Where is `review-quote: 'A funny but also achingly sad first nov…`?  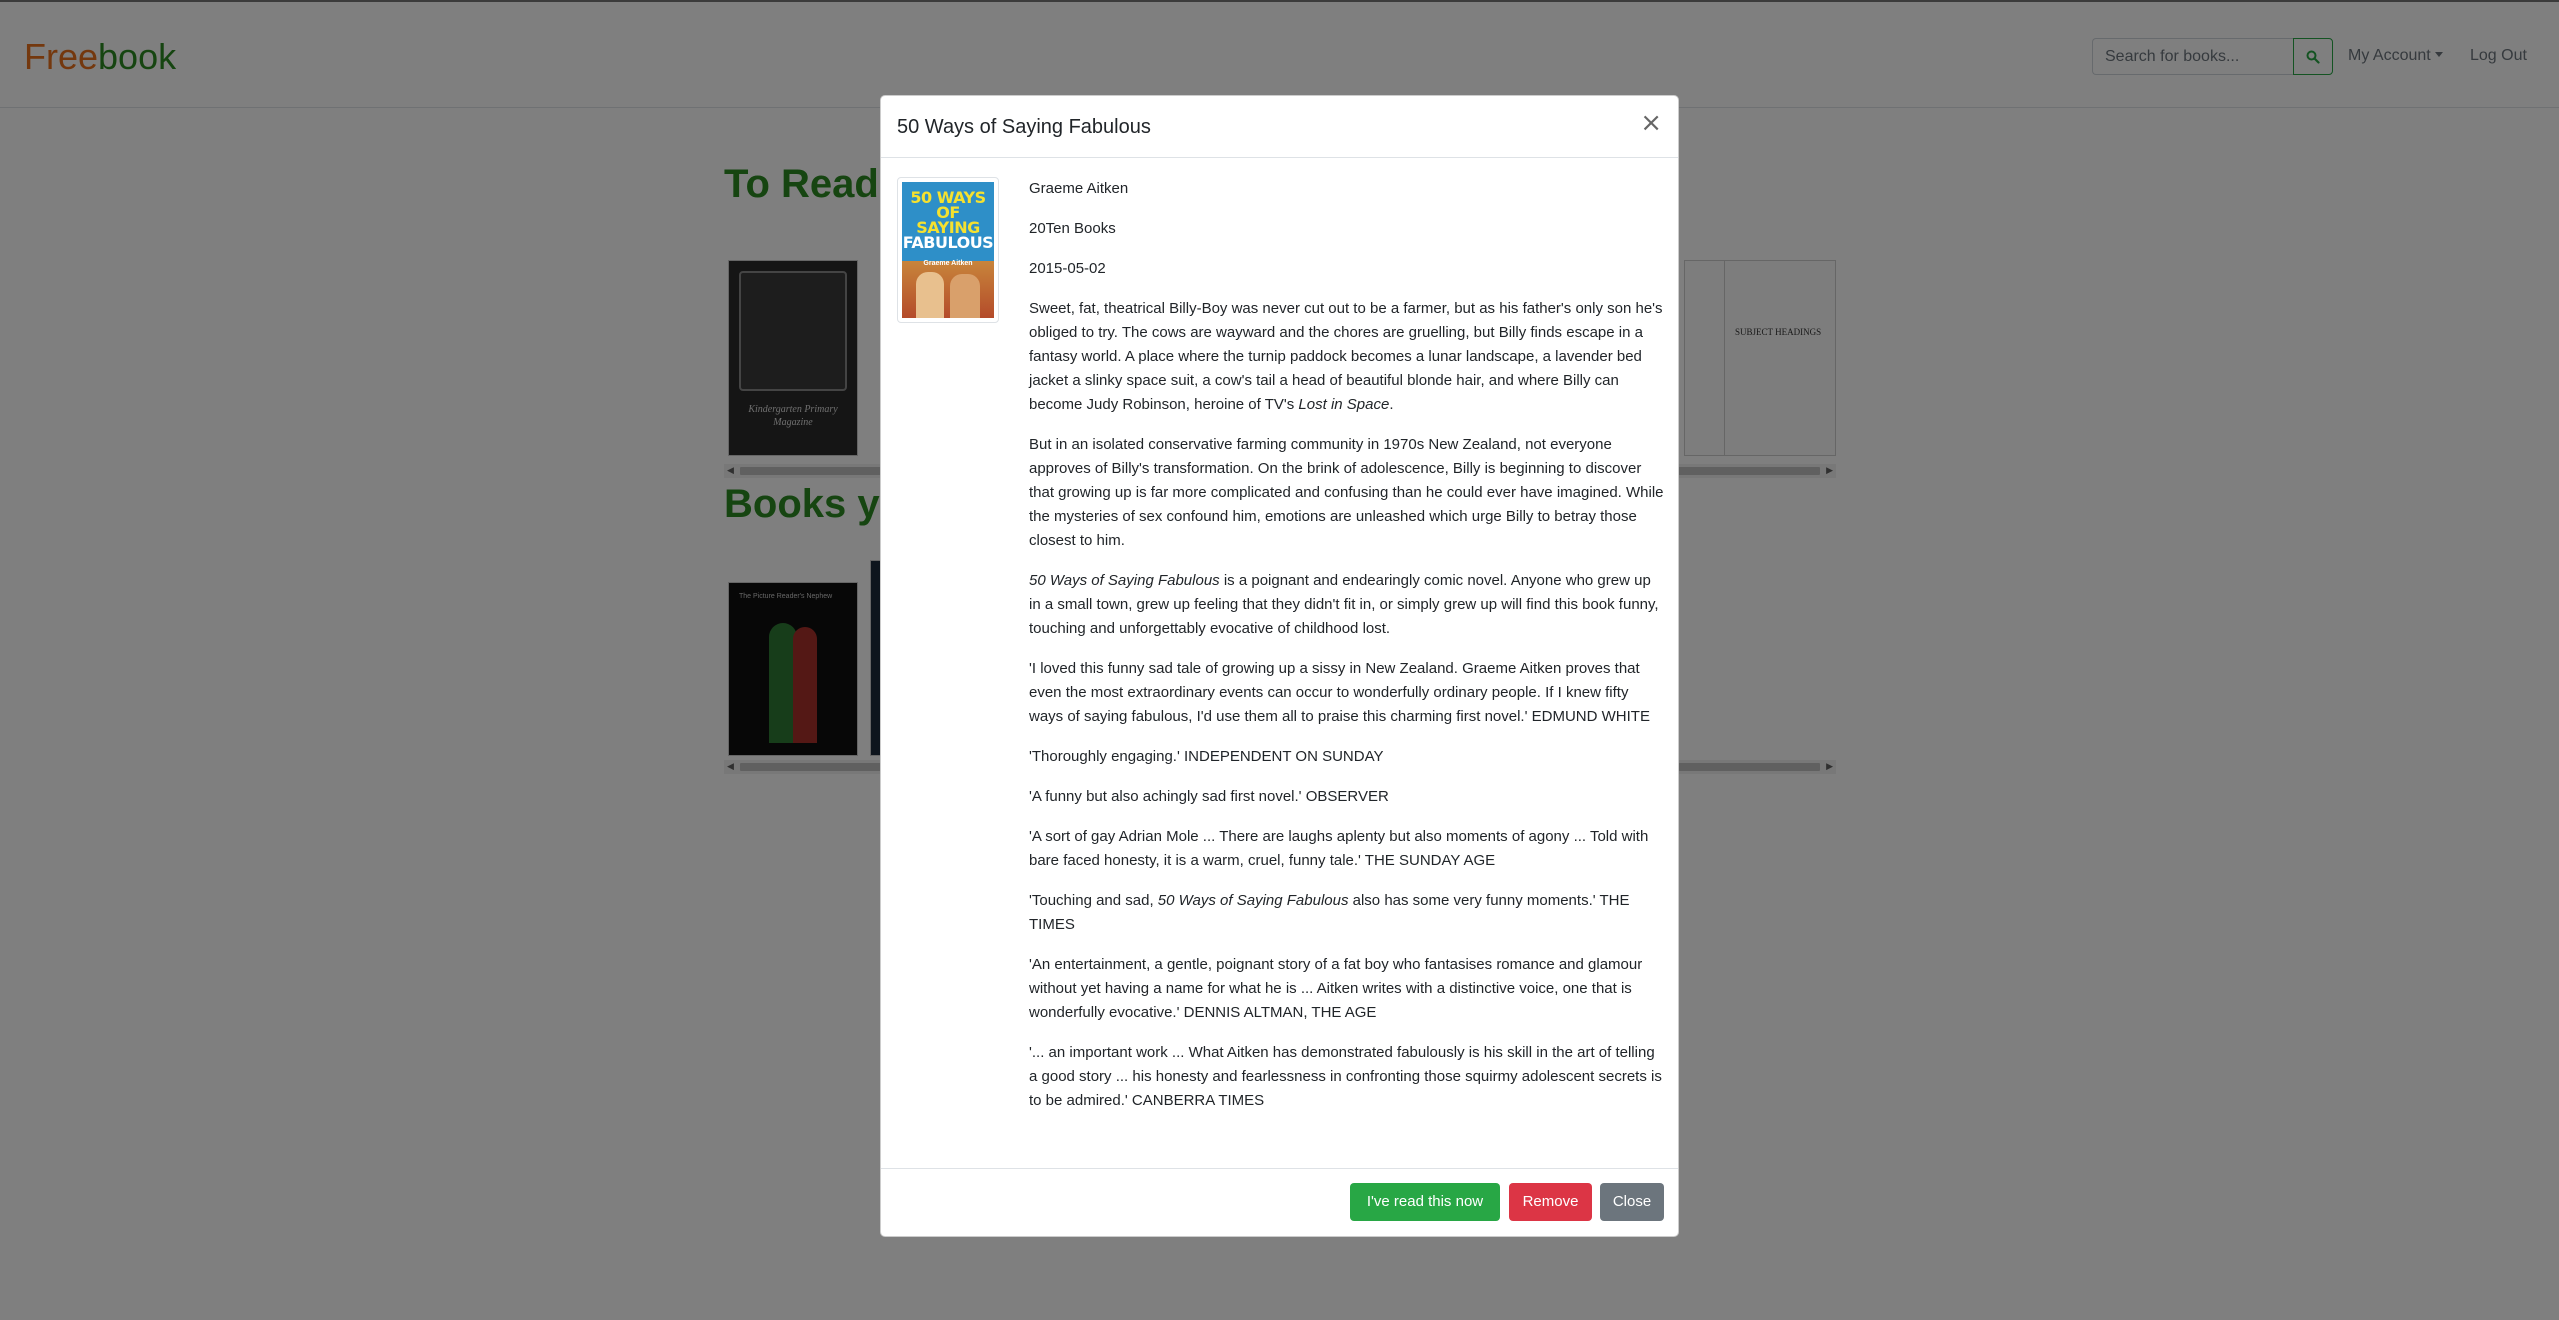 review-quote: 'A funny but also achingly sad first nov… is located at coordinates (1209, 796).